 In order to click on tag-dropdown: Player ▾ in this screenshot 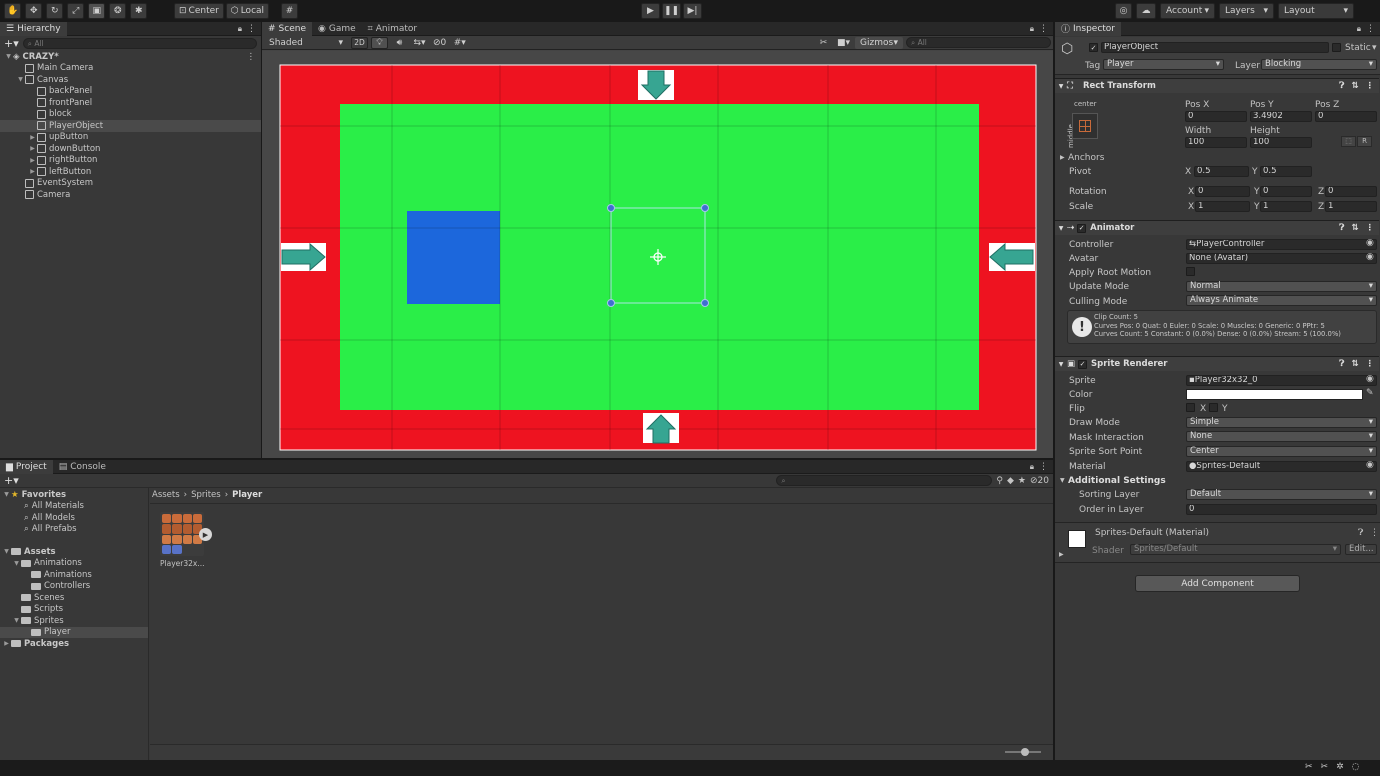, I will do `click(1163, 64)`.